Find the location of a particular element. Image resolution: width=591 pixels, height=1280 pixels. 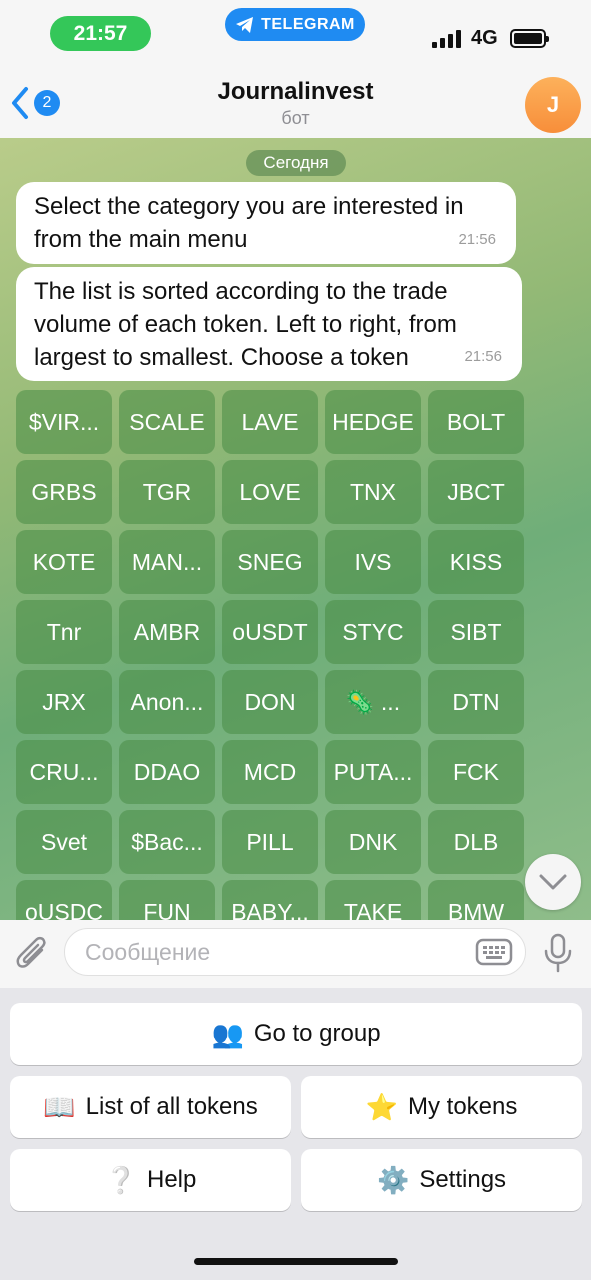

token-button: Svet is located at coordinates (64, 842).